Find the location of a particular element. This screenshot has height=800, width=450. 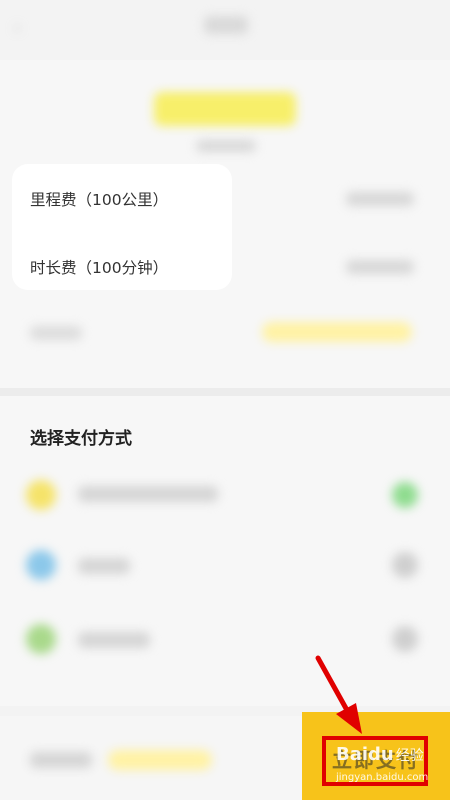

discount-label-blurred is located at coordinates (56, 333).